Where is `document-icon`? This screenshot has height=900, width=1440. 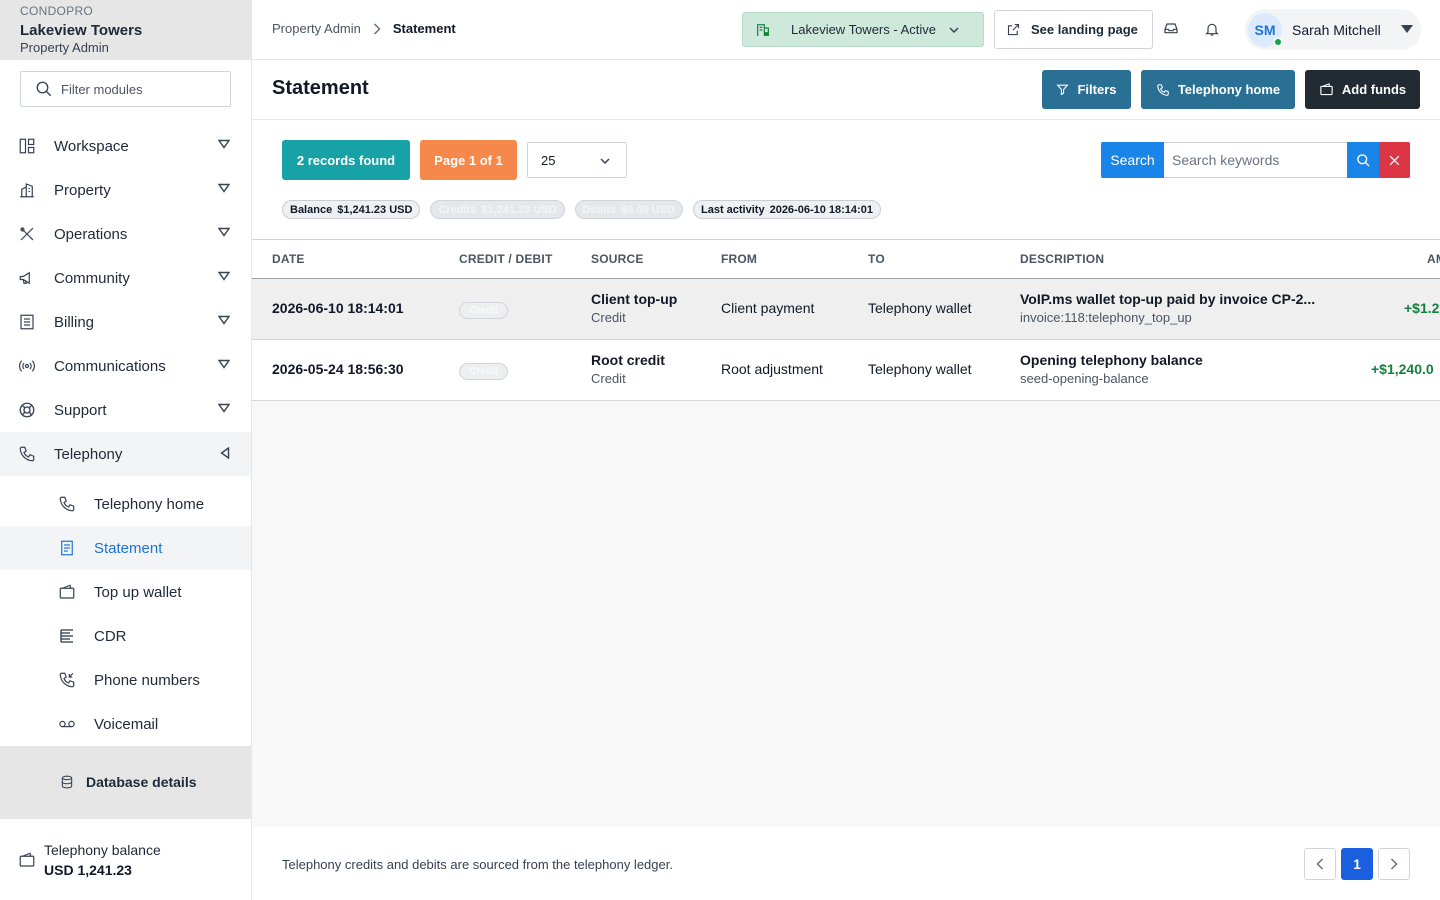 document-icon is located at coordinates (67, 548).